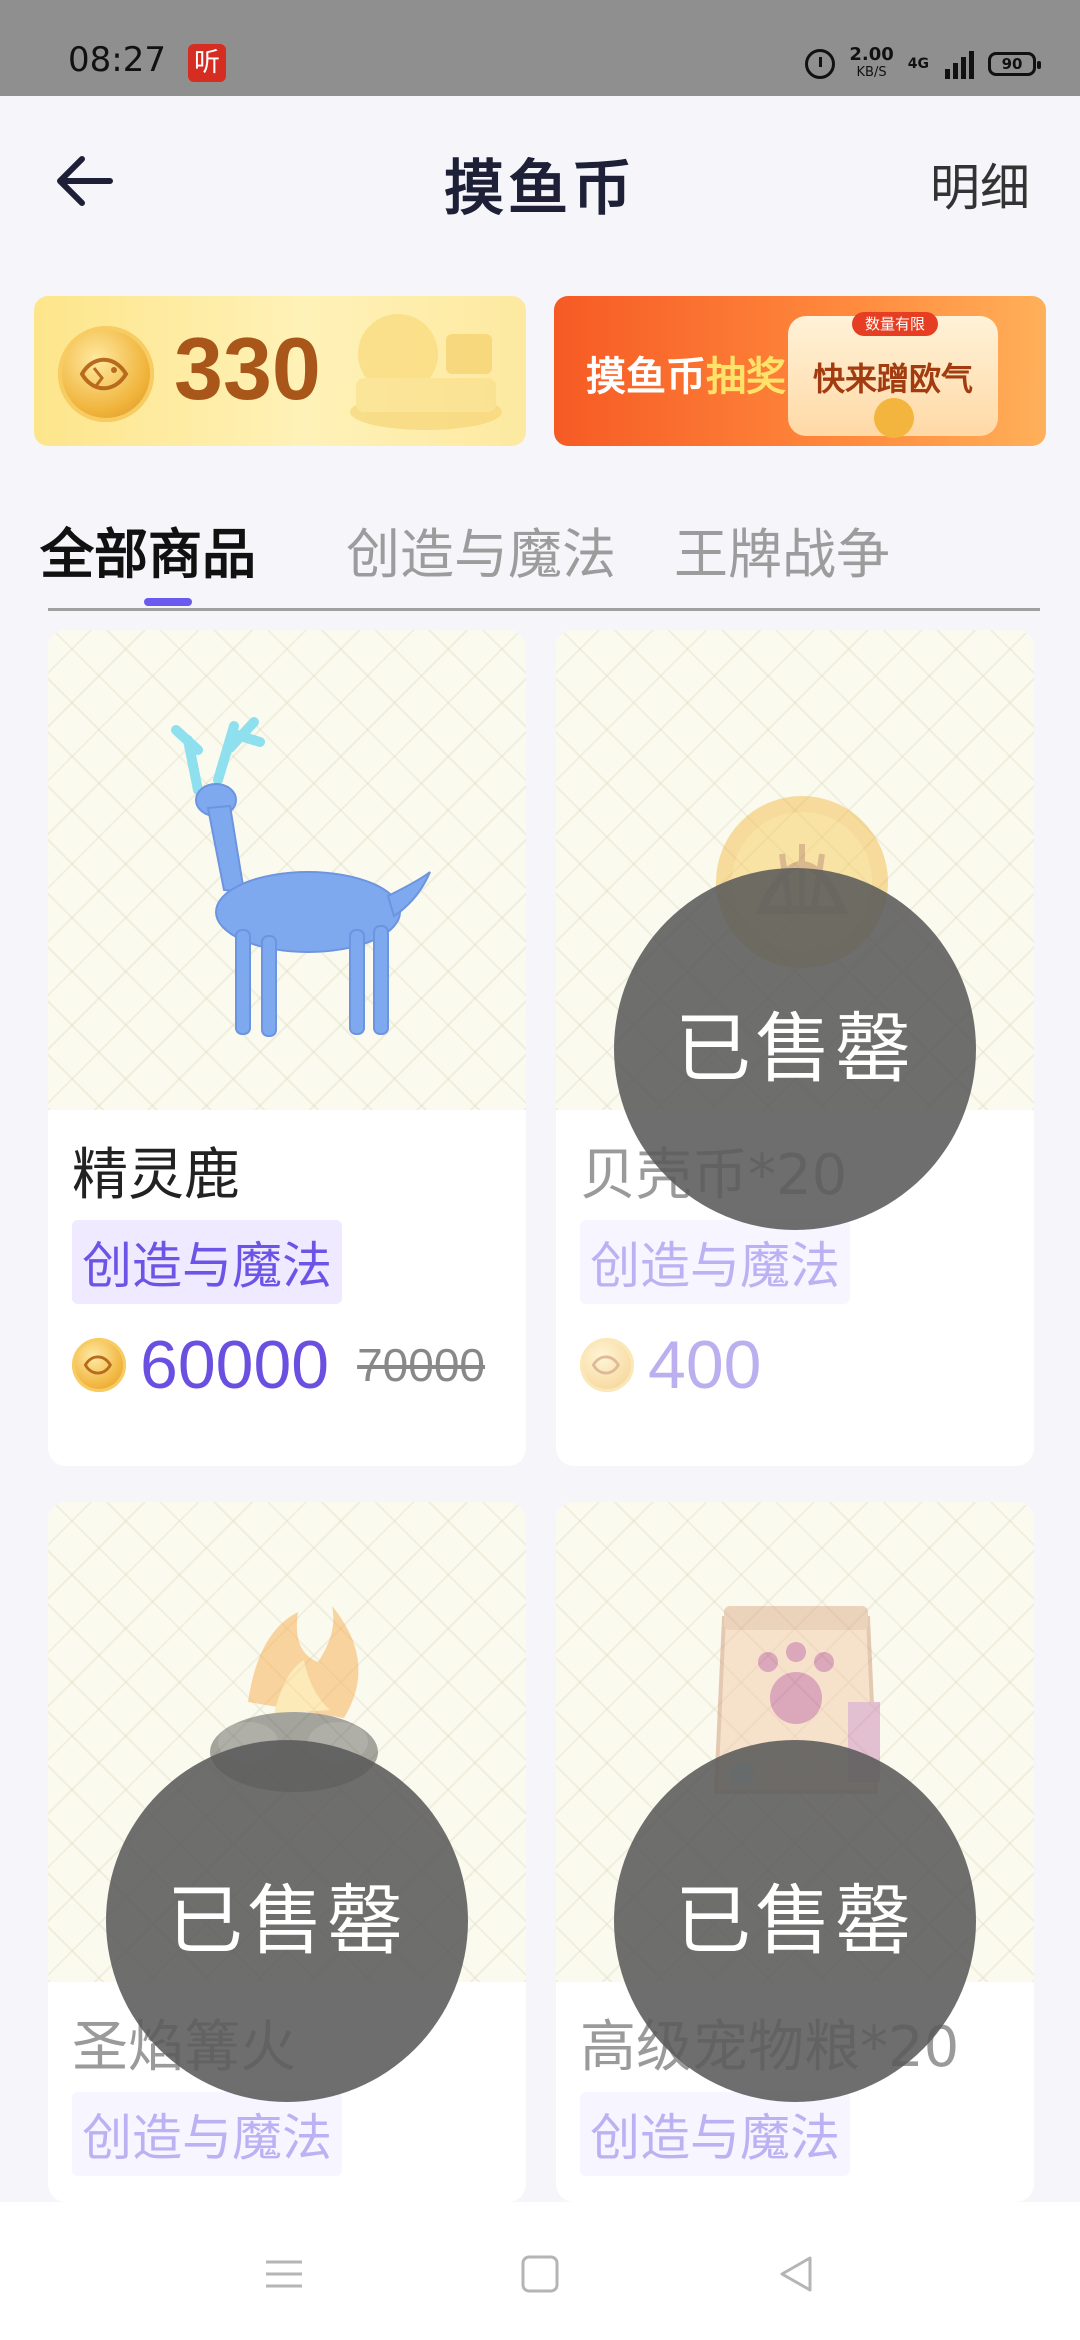 This screenshot has height=2340, width=1080. What do you see at coordinates (980, 184) in the screenshot?
I see `detail-link: 明细` at bounding box center [980, 184].